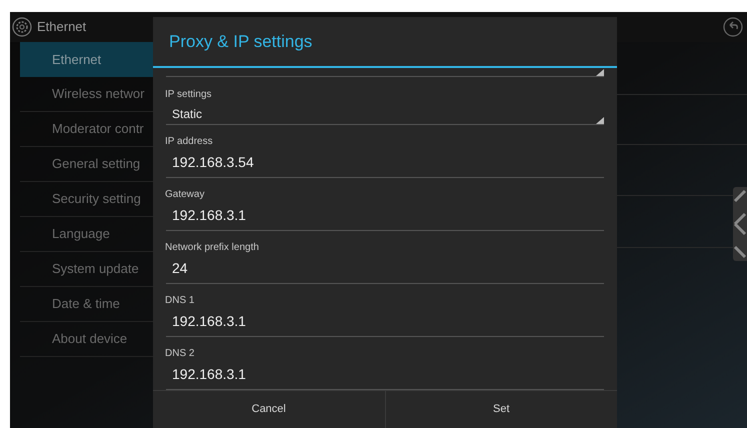 The width and height of the screenshot is (747, 428). What do you see at coordinates (733, 27) in the screenshot?
I see `back-icon` at bounding box center [733, 27].